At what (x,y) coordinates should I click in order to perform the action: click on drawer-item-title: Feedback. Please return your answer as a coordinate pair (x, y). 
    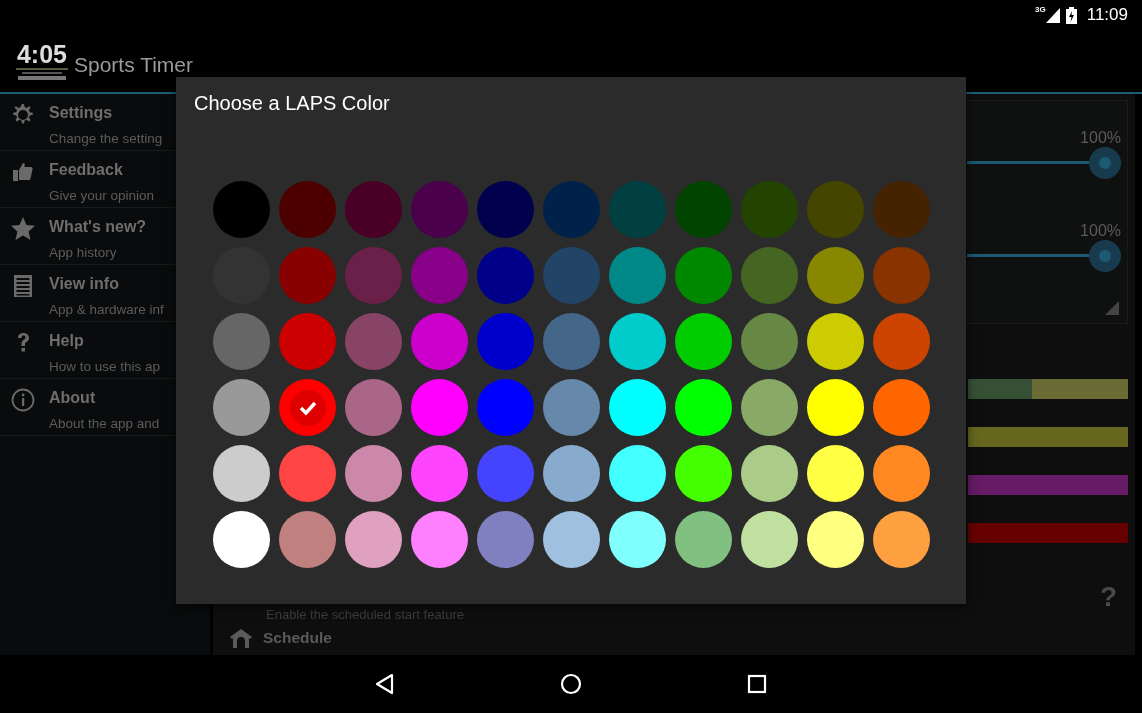
    Looking at the image, I should click on (86, 170).